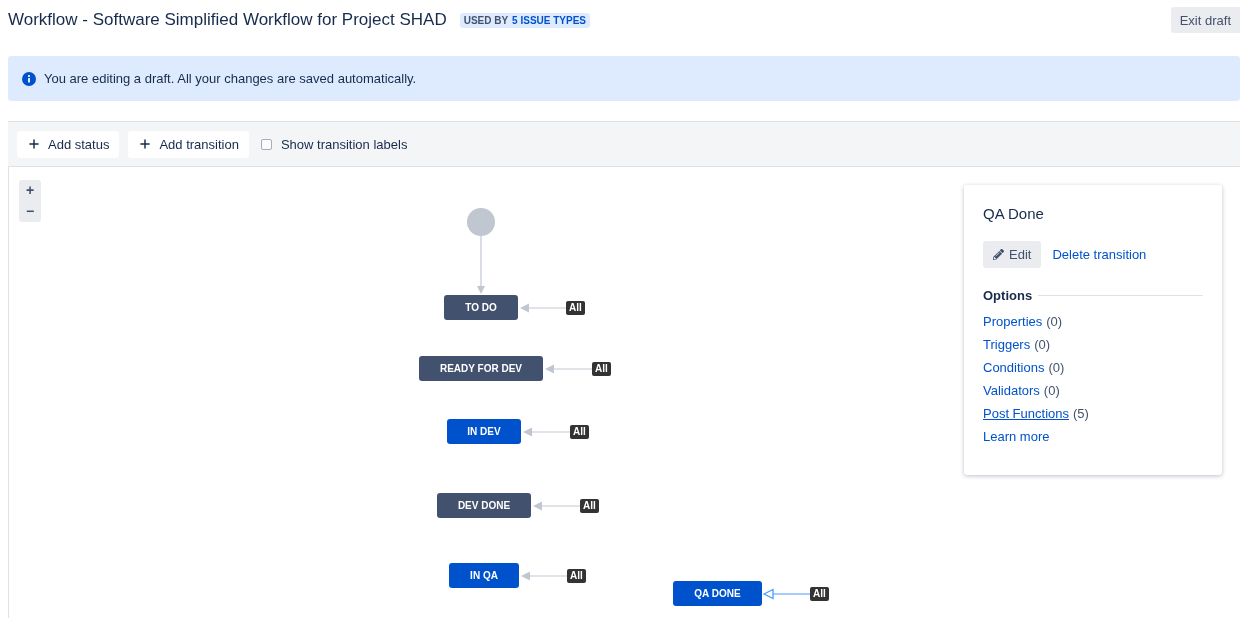 The height and width of the screenshot is (618, 1240). Describe the element at coordinates (484, 505) in the screenshot. I see `status-node: DEV DONE` at that location.